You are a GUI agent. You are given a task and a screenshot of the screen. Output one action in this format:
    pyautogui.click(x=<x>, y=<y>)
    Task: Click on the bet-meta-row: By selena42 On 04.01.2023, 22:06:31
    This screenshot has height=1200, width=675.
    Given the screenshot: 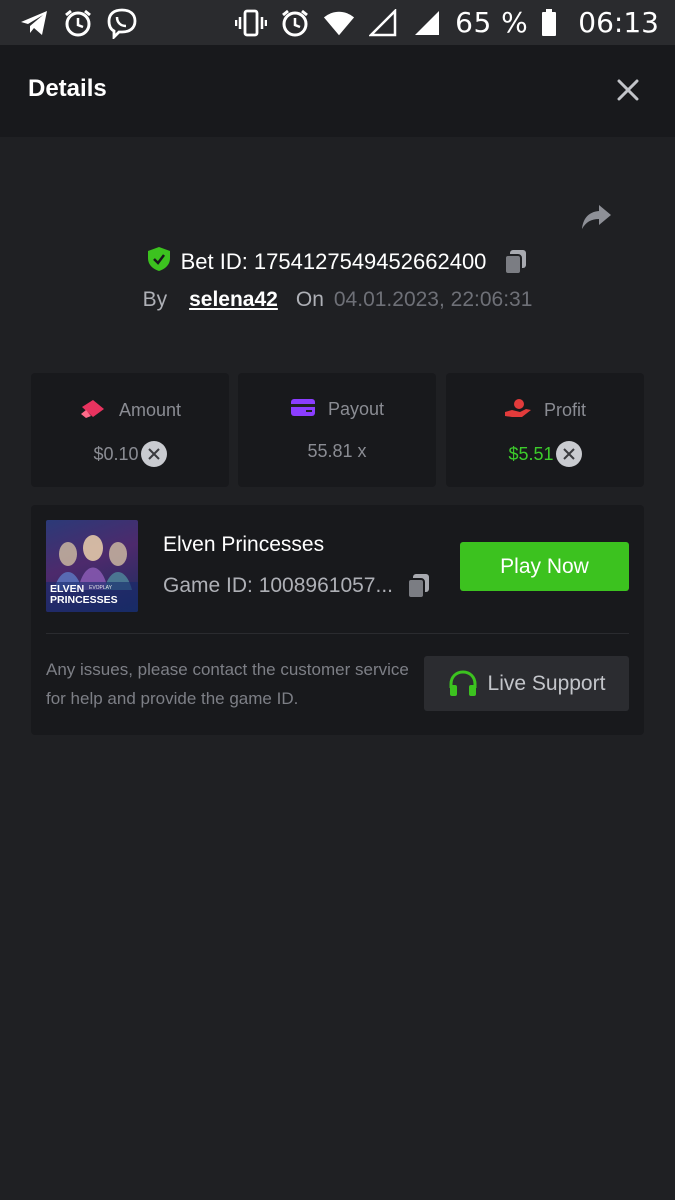 What is the action you would take?
    pyautogui.click(x=337, y=300)
    